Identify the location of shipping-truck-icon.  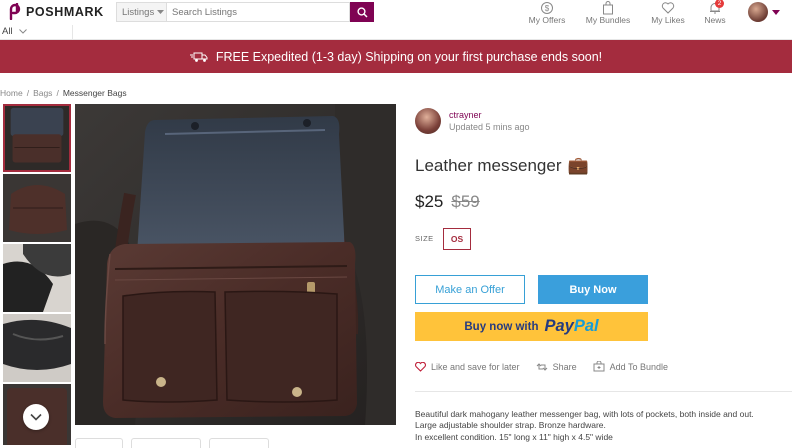
(198, 57).